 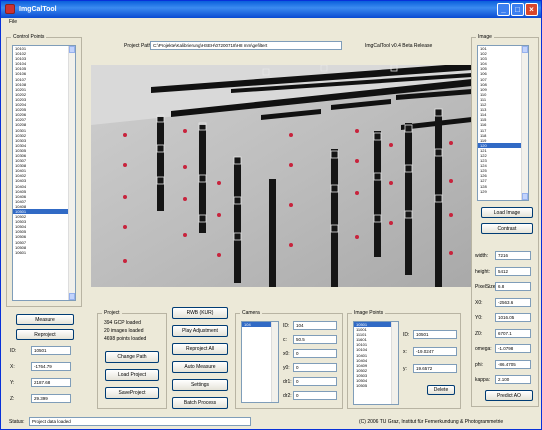 I want to click on param-label: kappa:, so click(x=483, y=380).